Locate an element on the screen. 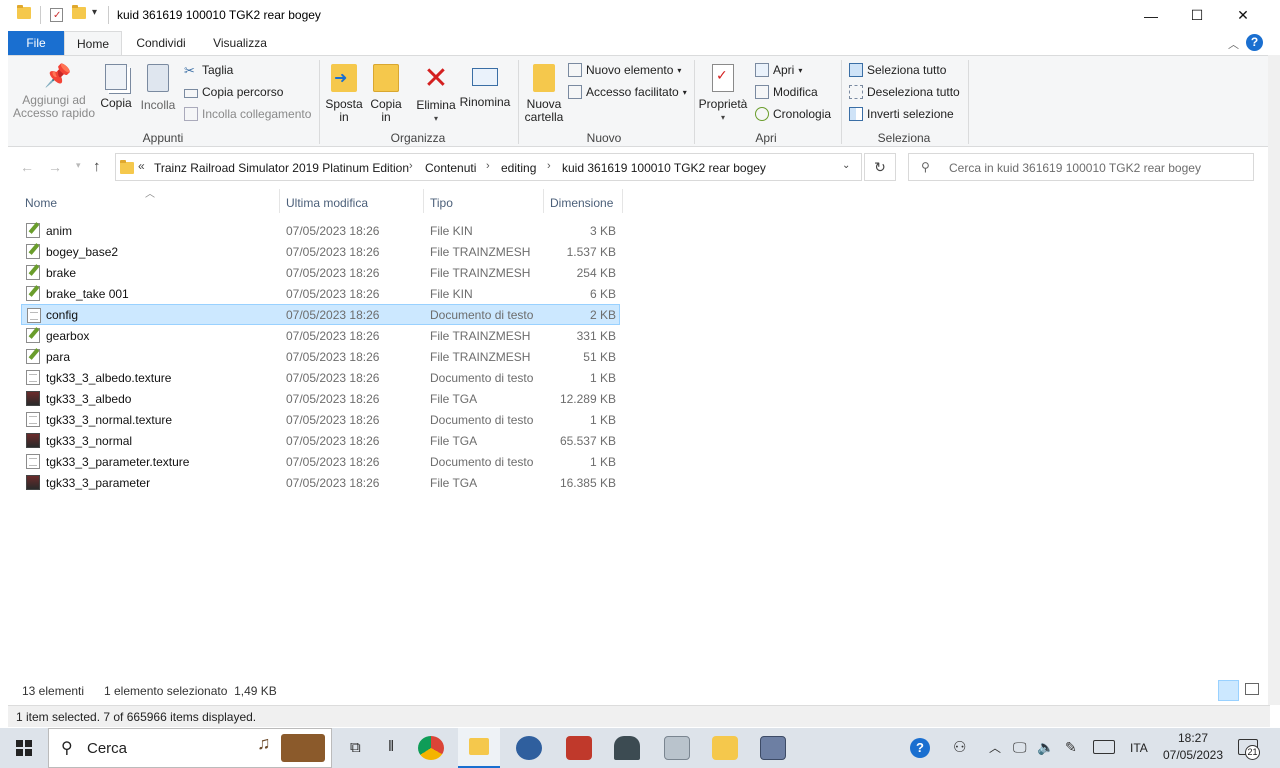 The width and height of the screenshot is (1280, 768). copy-button: Copia is located at coordinates (116, 86).